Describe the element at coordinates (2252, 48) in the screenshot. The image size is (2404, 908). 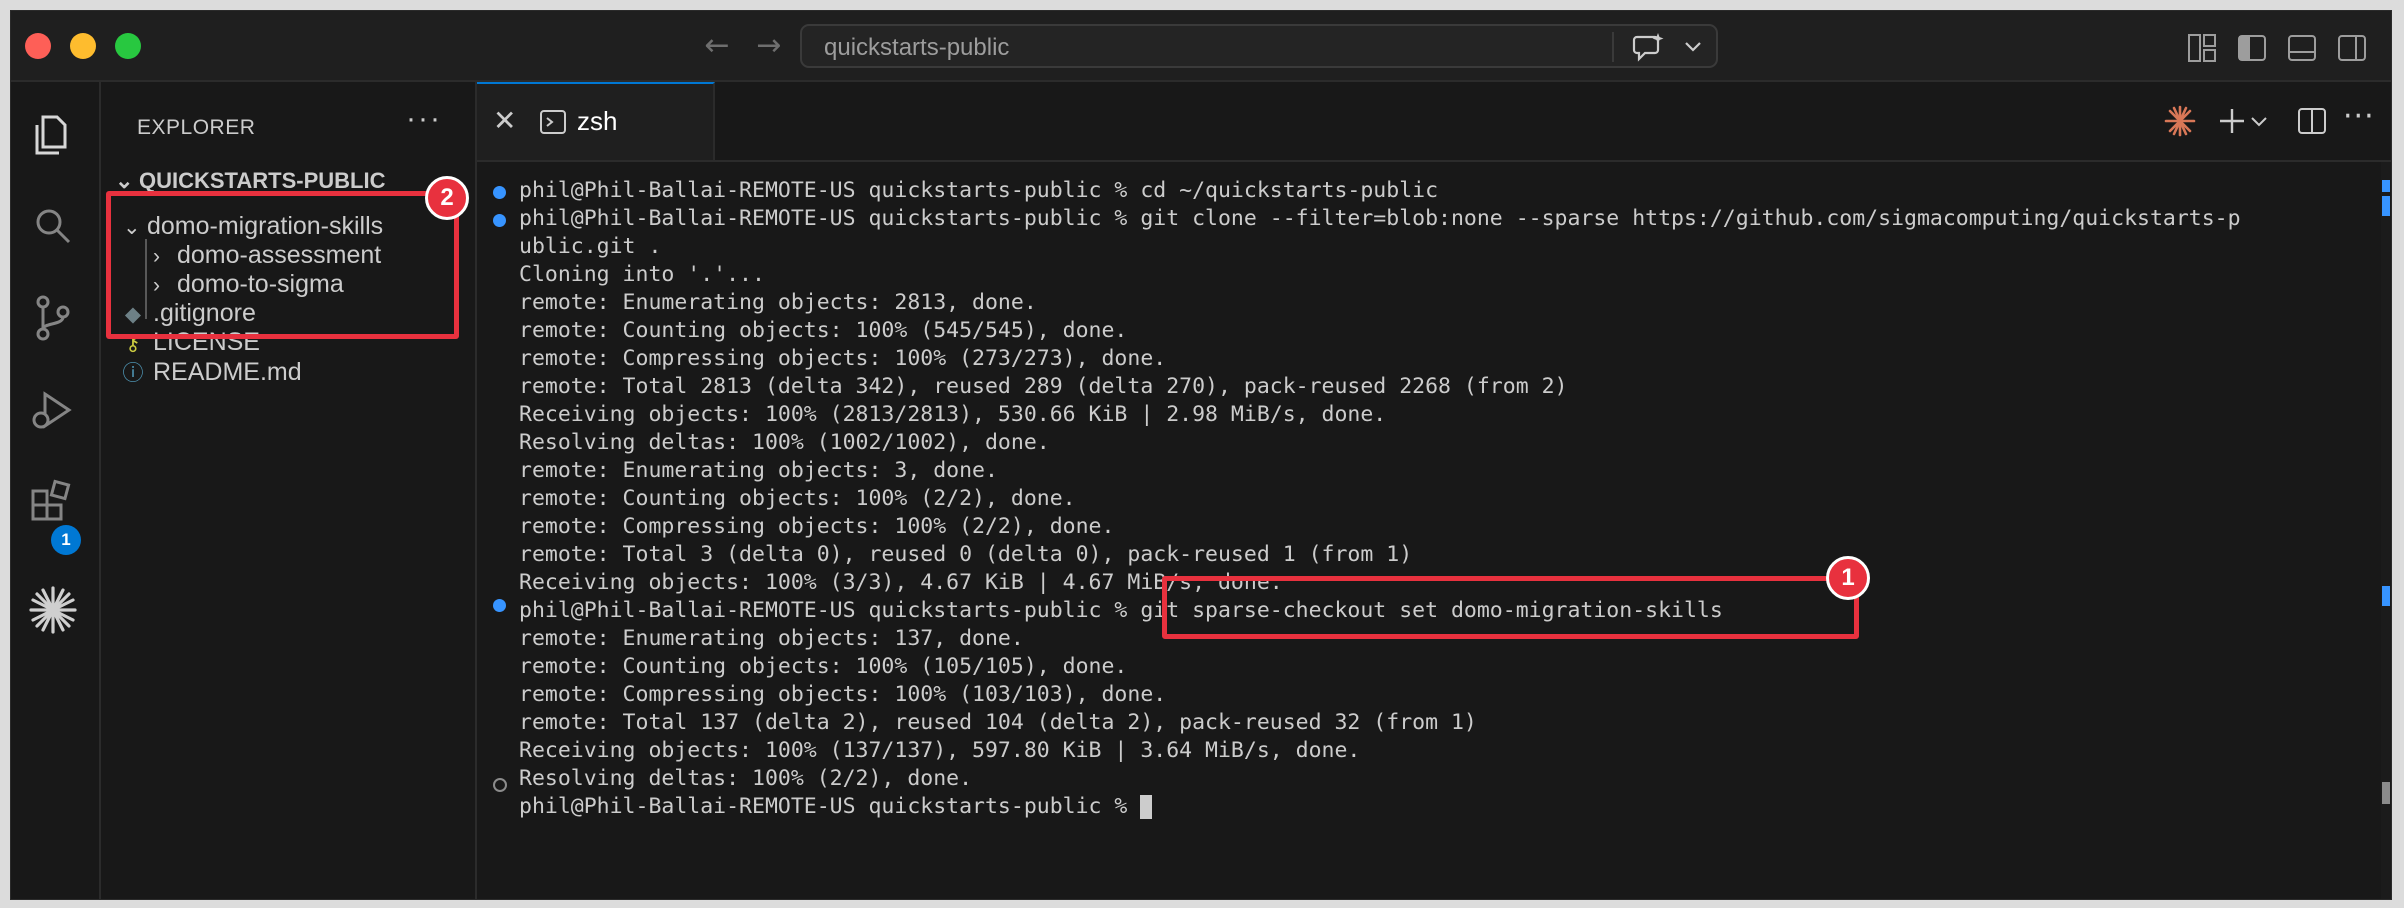
I see `toggle-sidebar-icon` at that location.